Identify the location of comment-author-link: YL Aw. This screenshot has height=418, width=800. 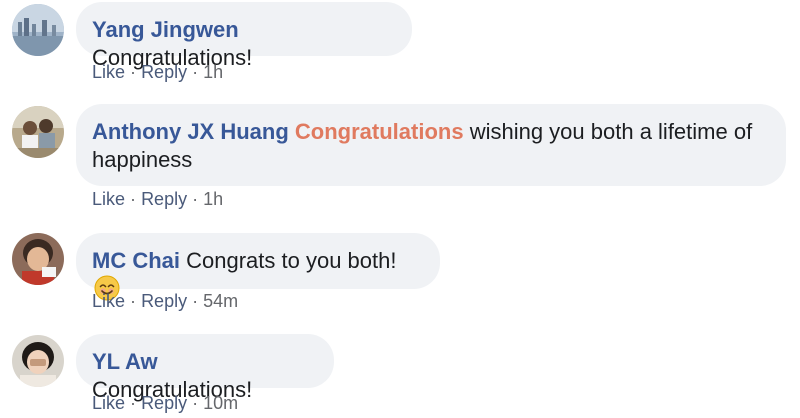
(125, 361).